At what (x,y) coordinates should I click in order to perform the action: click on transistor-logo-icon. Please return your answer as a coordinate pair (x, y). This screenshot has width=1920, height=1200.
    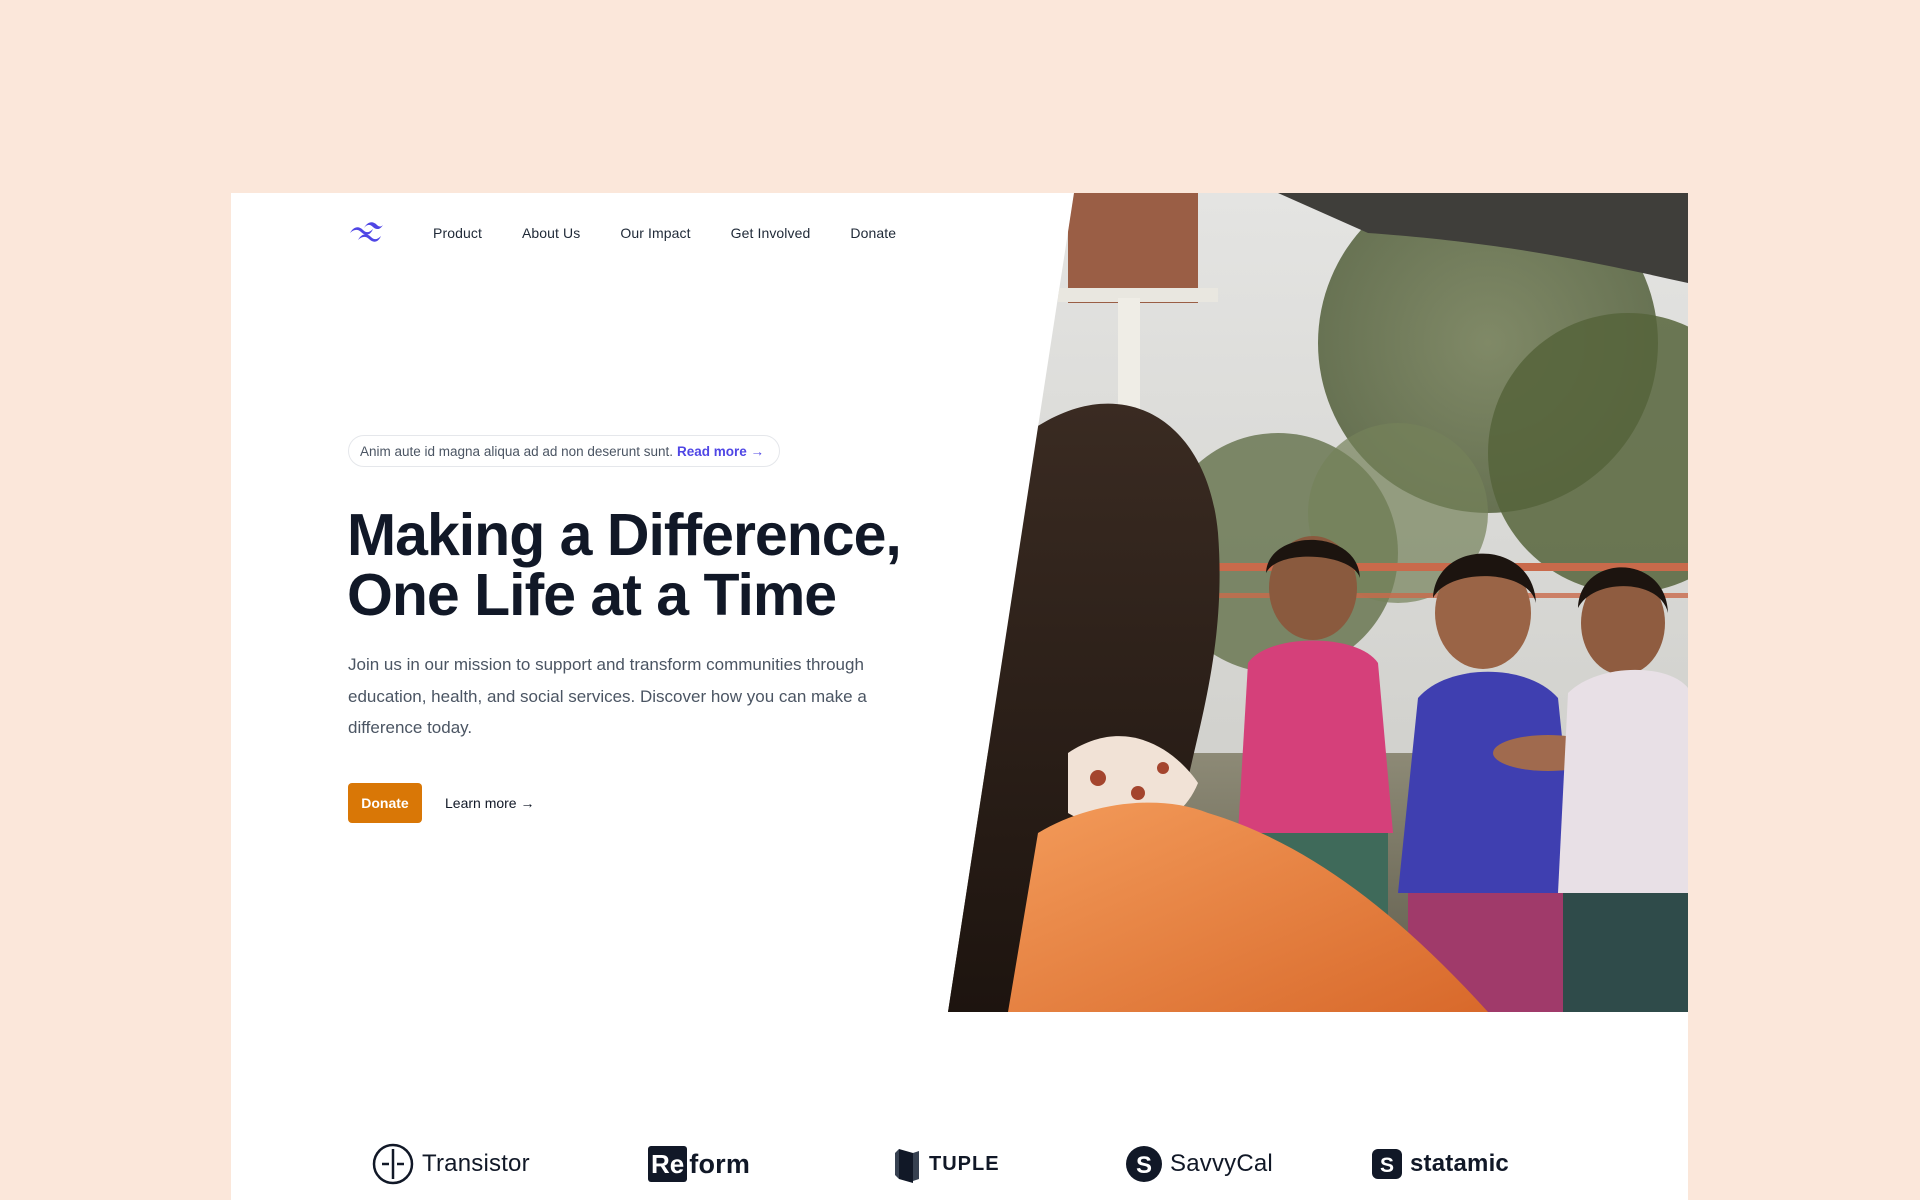
    Looking at the image, I should click on (393, 1164).